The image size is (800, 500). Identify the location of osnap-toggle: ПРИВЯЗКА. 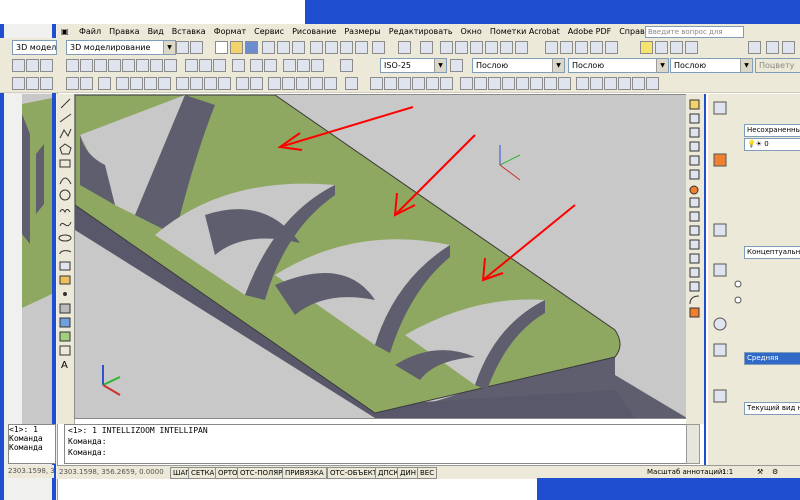
(304, 473).